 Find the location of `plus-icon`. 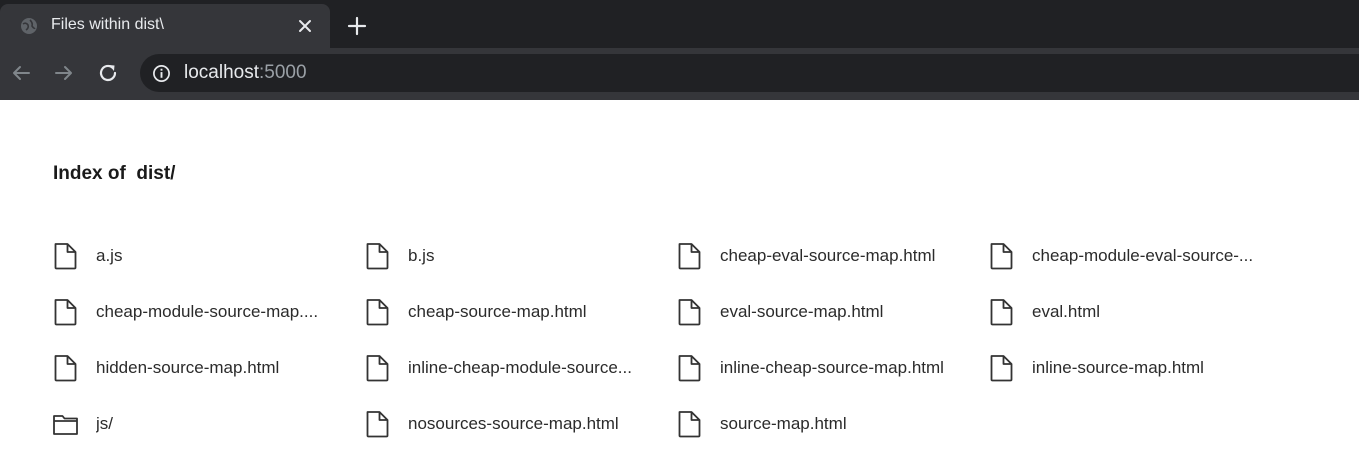

plus-icon is located at coordinates (357, 26).